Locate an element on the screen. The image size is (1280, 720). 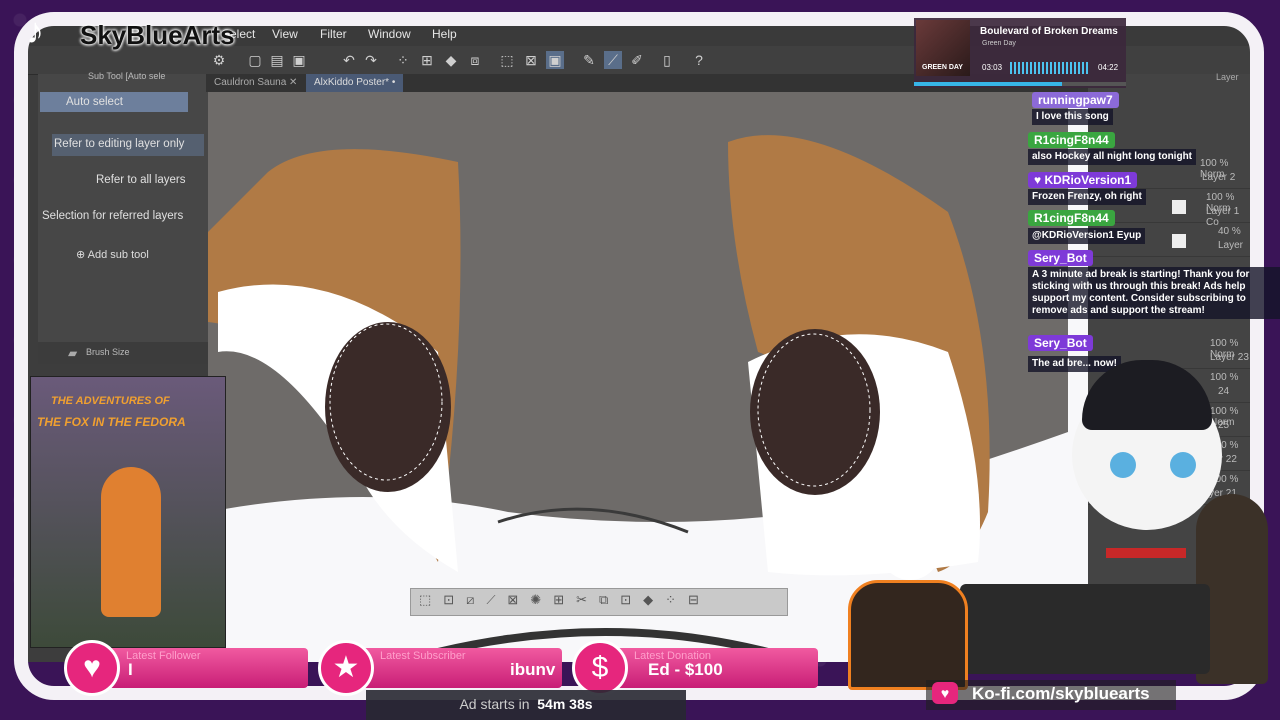
computer-monitor is located at coordinates (1085, 629).